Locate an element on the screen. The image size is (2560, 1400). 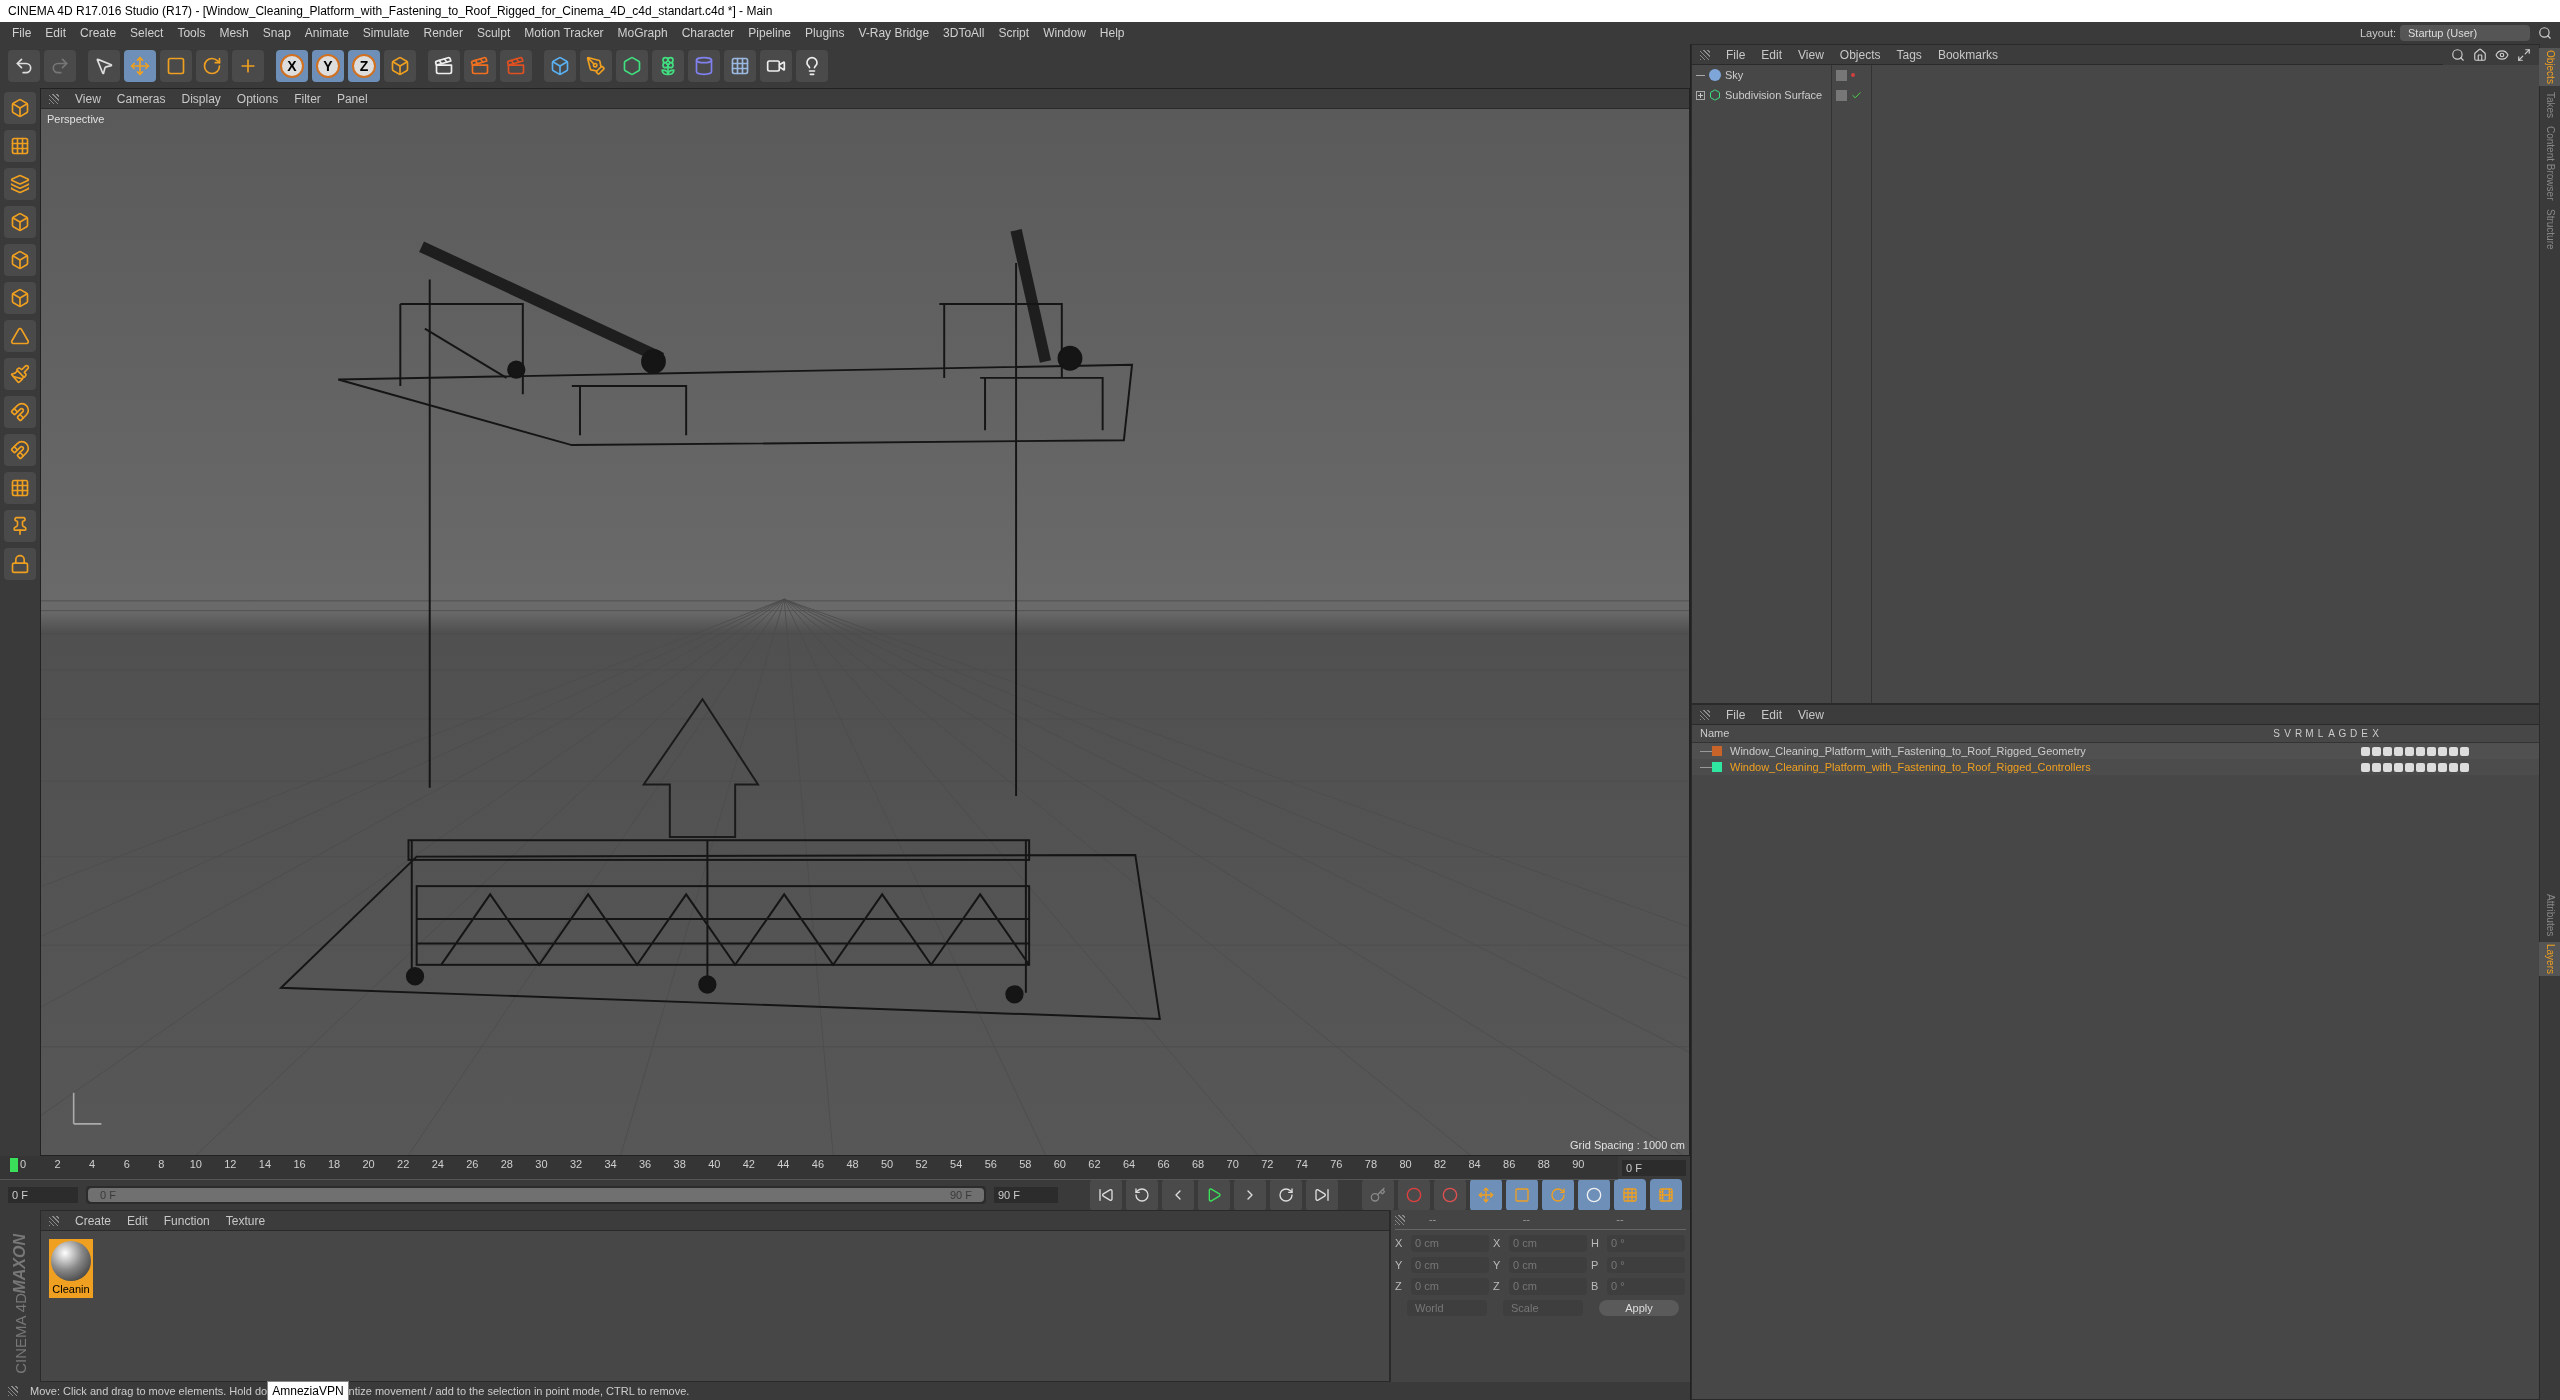
model-mode-button is located at coordinates (20, 108).